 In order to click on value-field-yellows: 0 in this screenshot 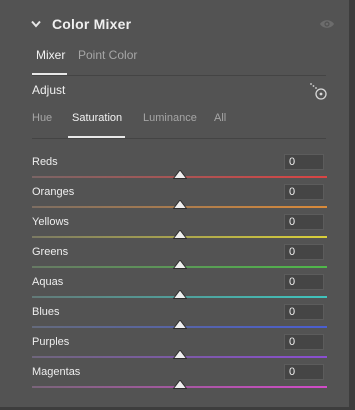, I will do `click(304, 222)`.